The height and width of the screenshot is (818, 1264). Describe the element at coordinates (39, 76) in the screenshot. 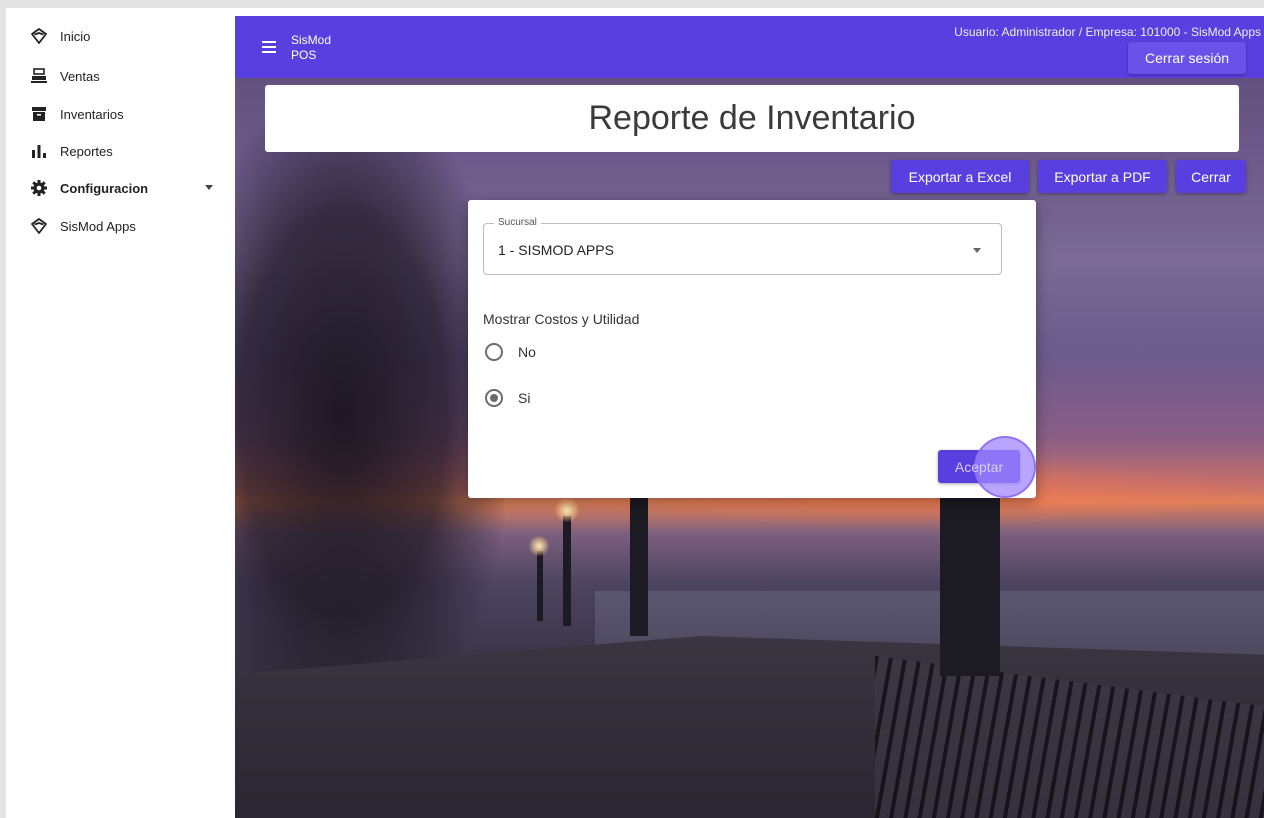

I see `cash-register-icon` at that location.